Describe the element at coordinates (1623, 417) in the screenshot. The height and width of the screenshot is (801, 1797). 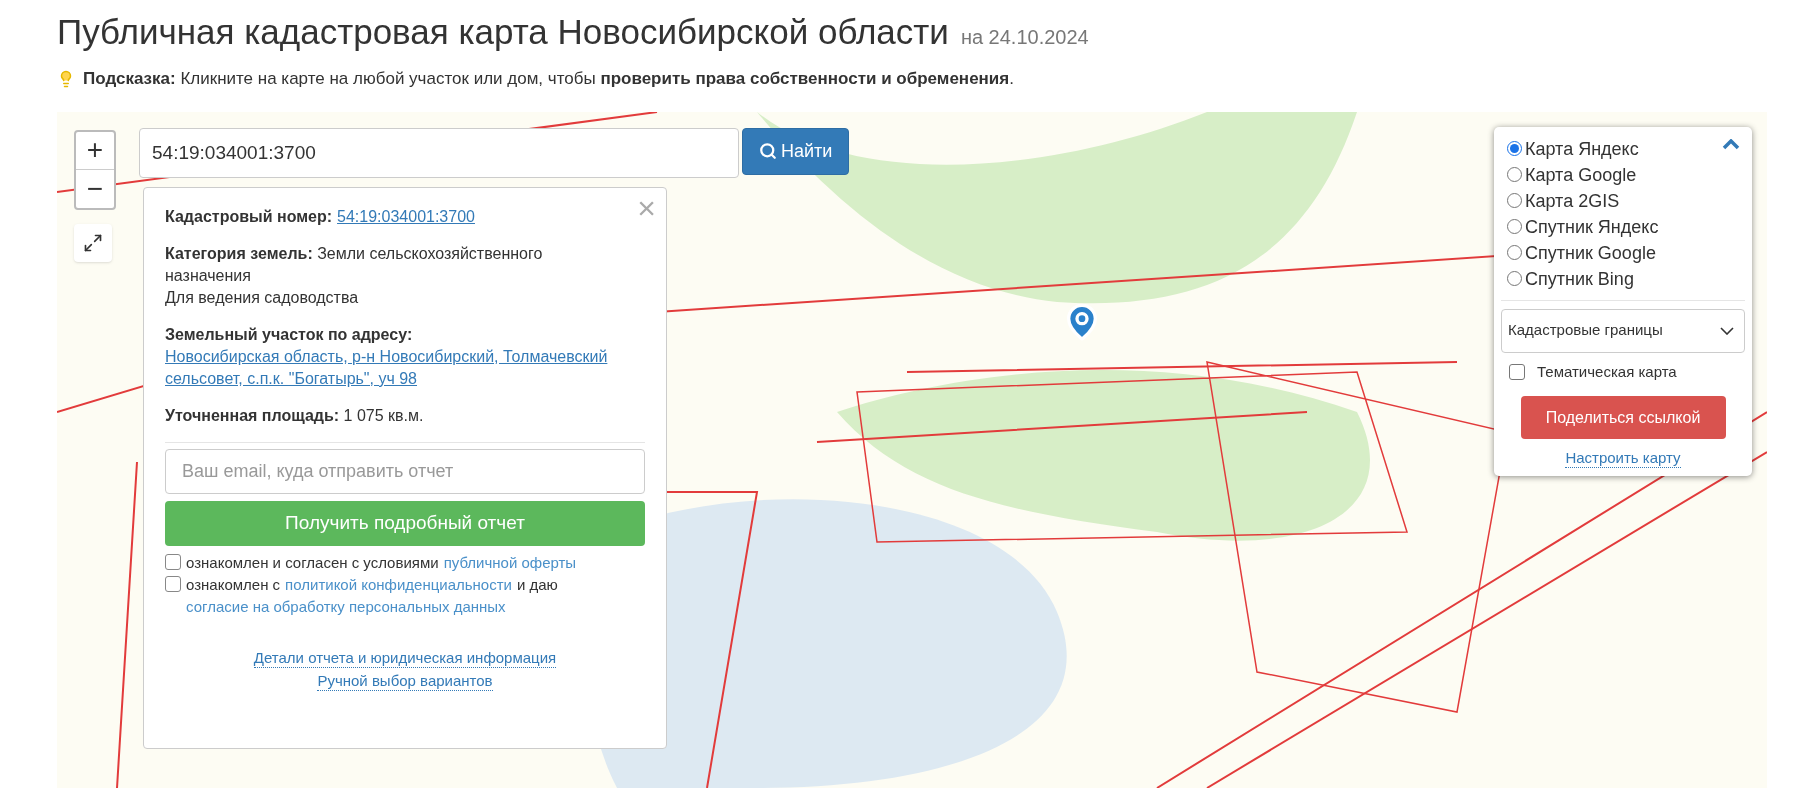
I see `share-button: Поделиться ссылкой` at that location.